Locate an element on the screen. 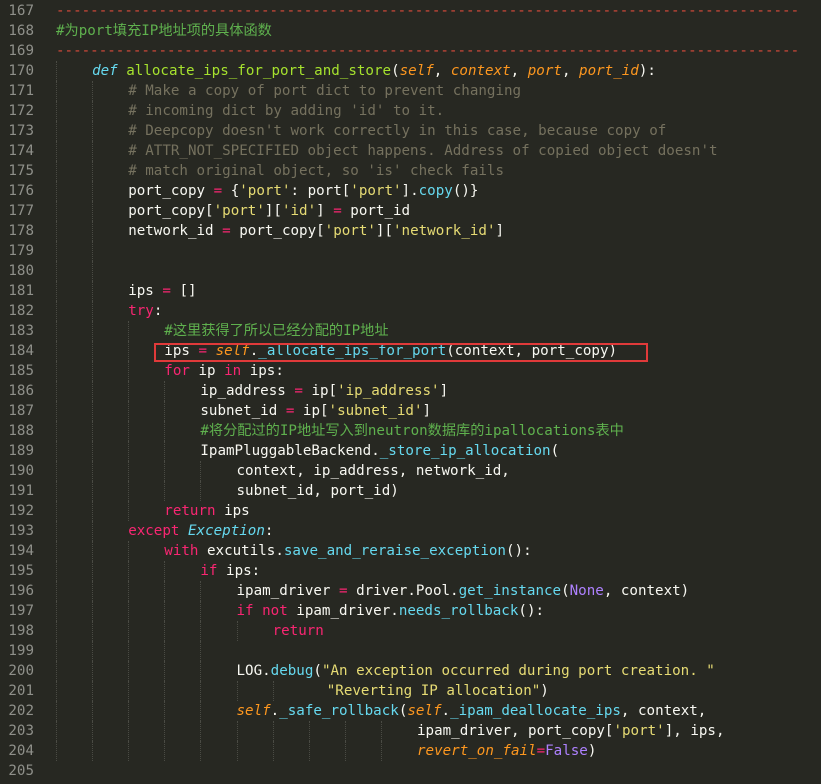 The height and width of the screenshot is (784, 821). code-token: network_id is located at coordinates (175, 231).